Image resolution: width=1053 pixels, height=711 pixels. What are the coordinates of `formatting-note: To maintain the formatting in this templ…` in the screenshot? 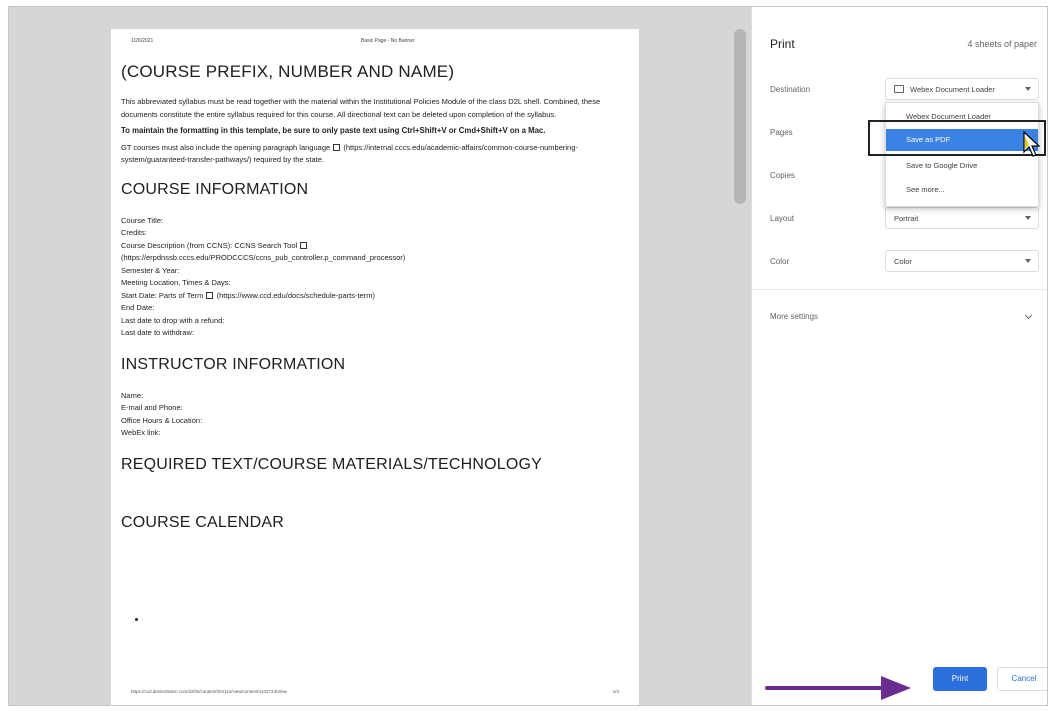 It's located at (333, 130).